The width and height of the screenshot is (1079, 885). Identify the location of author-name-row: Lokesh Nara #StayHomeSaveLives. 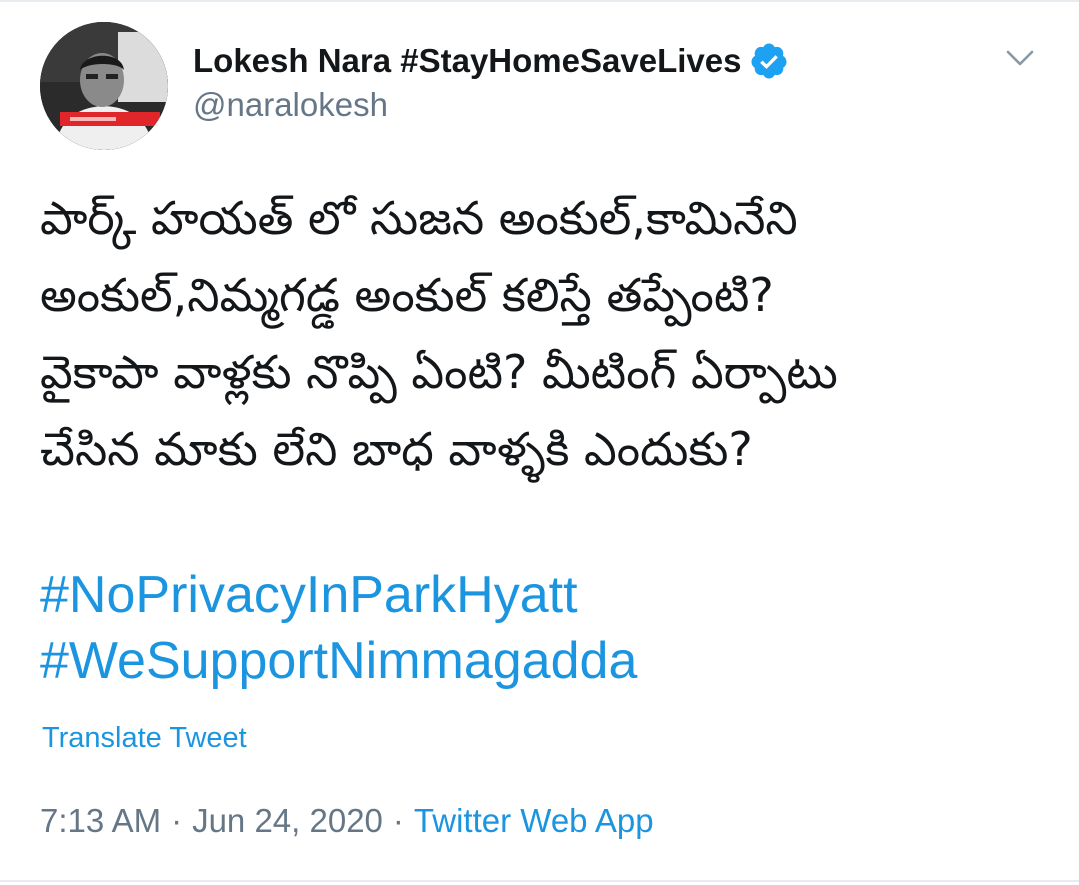
(491, 61).